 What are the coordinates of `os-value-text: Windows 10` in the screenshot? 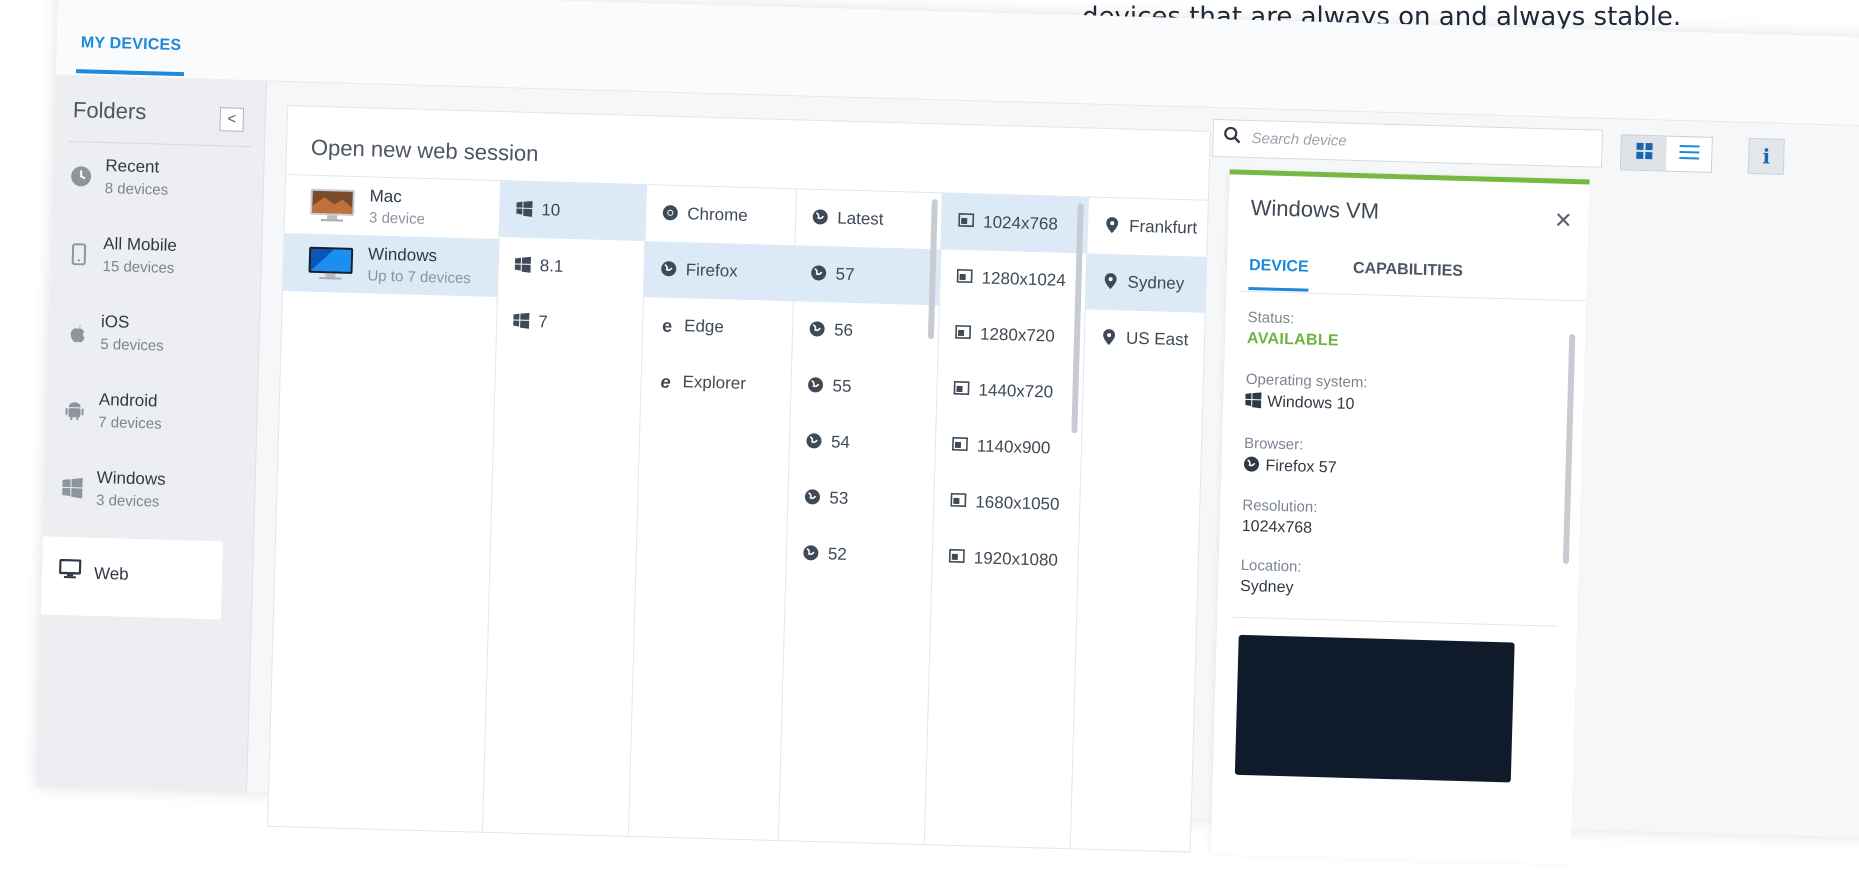 It's located at (1311, 403).